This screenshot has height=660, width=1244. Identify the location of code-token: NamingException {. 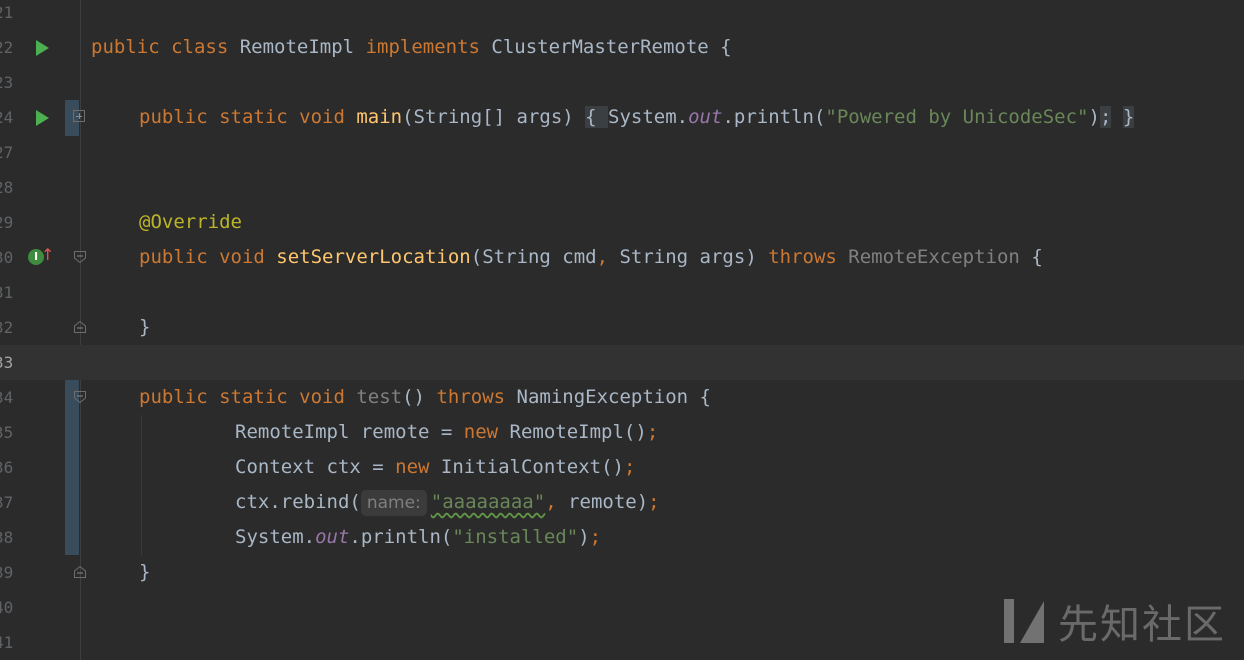
(613, 397).